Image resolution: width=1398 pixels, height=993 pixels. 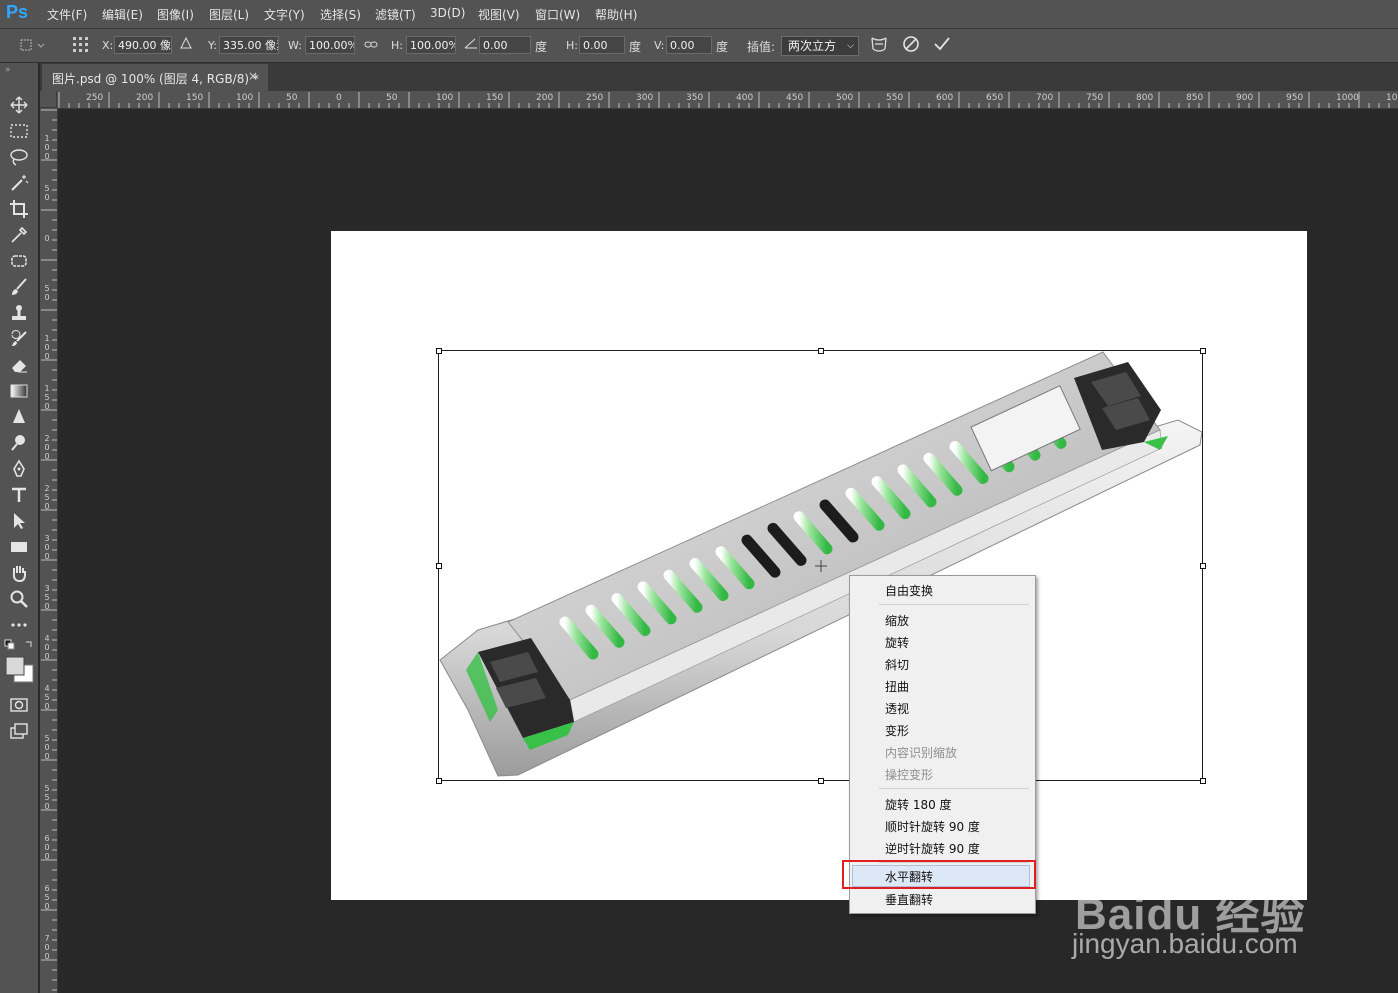 I want to click on transform-handle-bottom-right, so click(x=1203, y=781).